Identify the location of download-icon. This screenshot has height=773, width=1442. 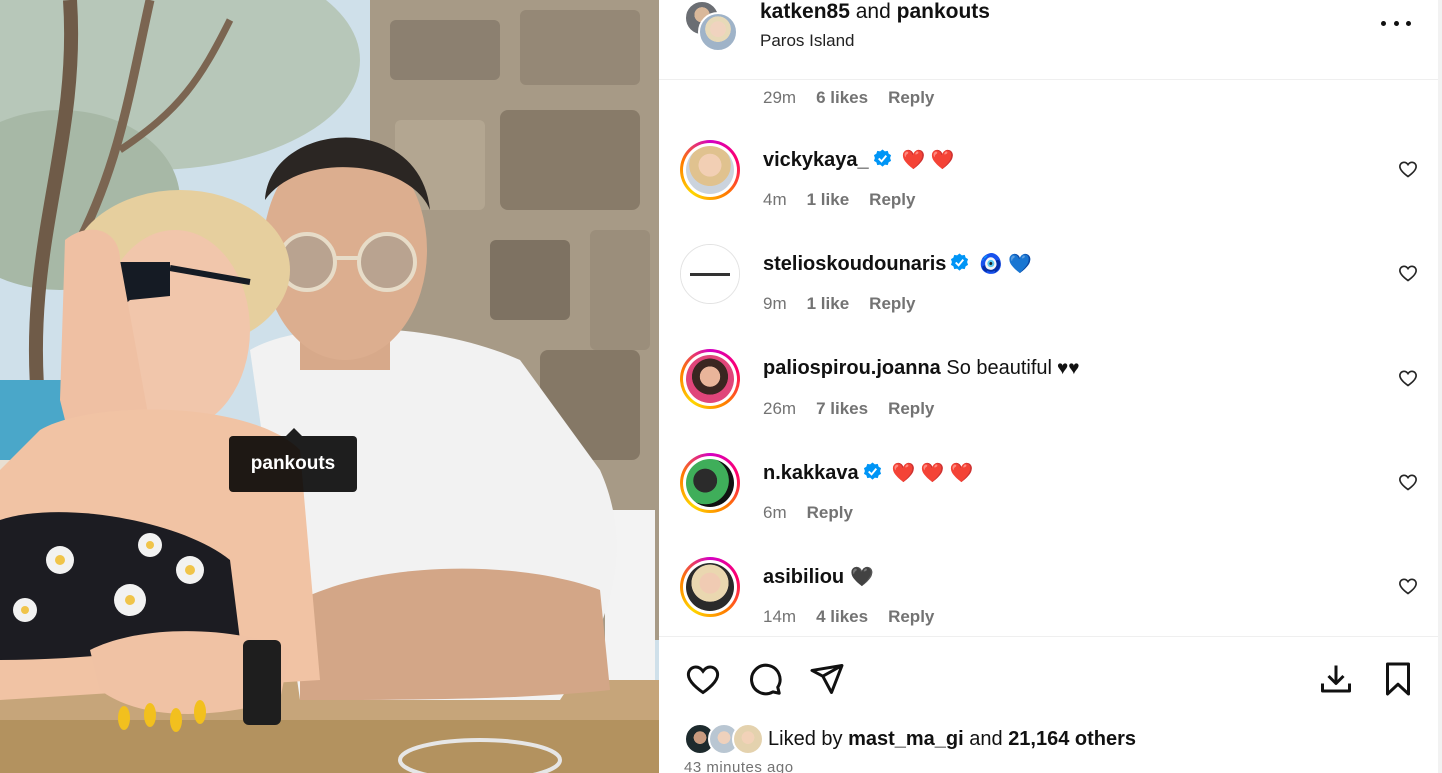
(1336, 679).